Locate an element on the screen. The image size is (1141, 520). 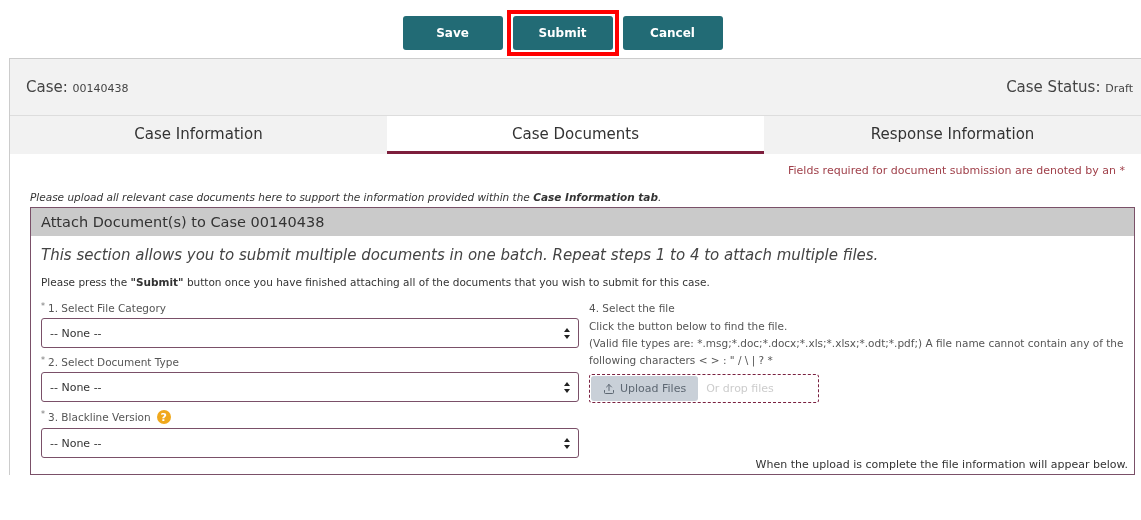
field-label: 3. Blackline Version is located at coordinates (99, 417).